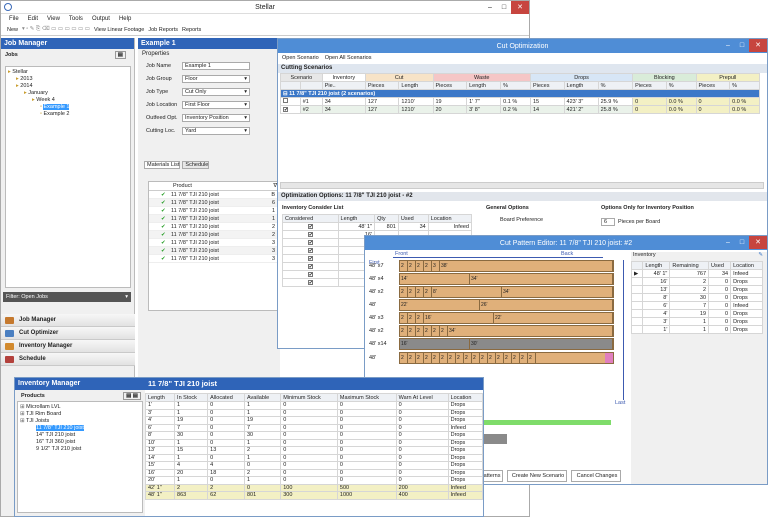  What do you see at coordinates (216, 130) in the screenshot?
I see `property-value: Yard ▾` at bounding box center [216, 130].